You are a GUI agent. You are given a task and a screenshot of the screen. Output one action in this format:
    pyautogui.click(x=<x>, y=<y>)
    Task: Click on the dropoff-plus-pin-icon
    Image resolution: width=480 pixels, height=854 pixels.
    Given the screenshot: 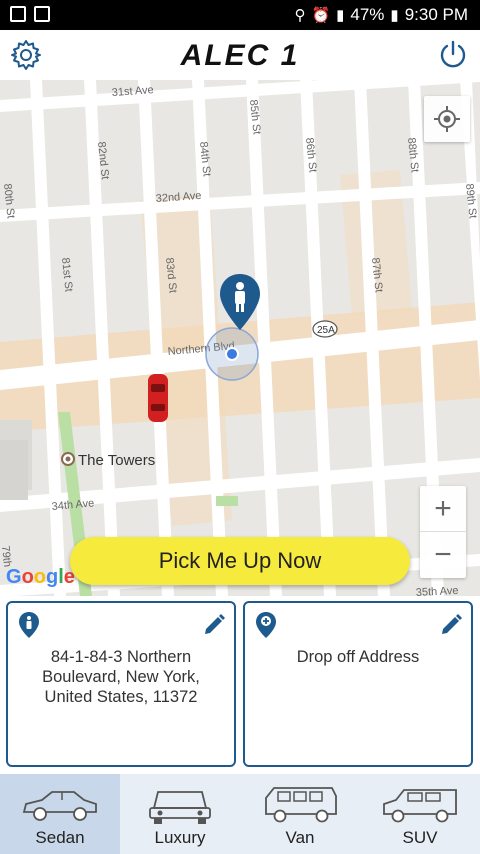 What is the action you would take?
    pyautogui.click(x=266, y=625)
    